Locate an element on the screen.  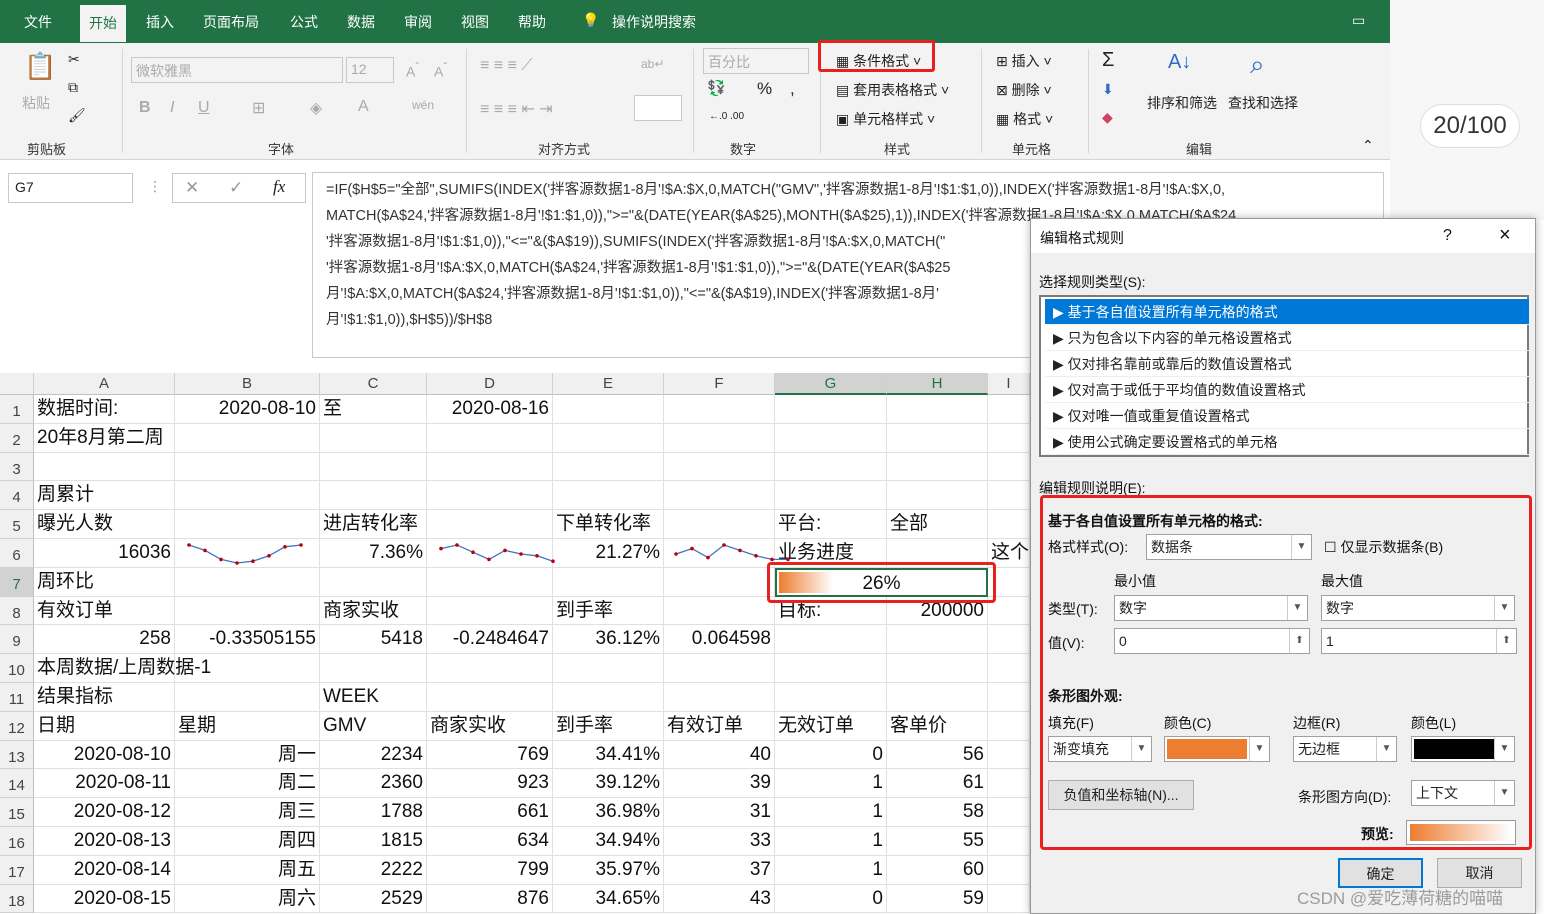
cell-I4 is located at coordinates (1009, 496).